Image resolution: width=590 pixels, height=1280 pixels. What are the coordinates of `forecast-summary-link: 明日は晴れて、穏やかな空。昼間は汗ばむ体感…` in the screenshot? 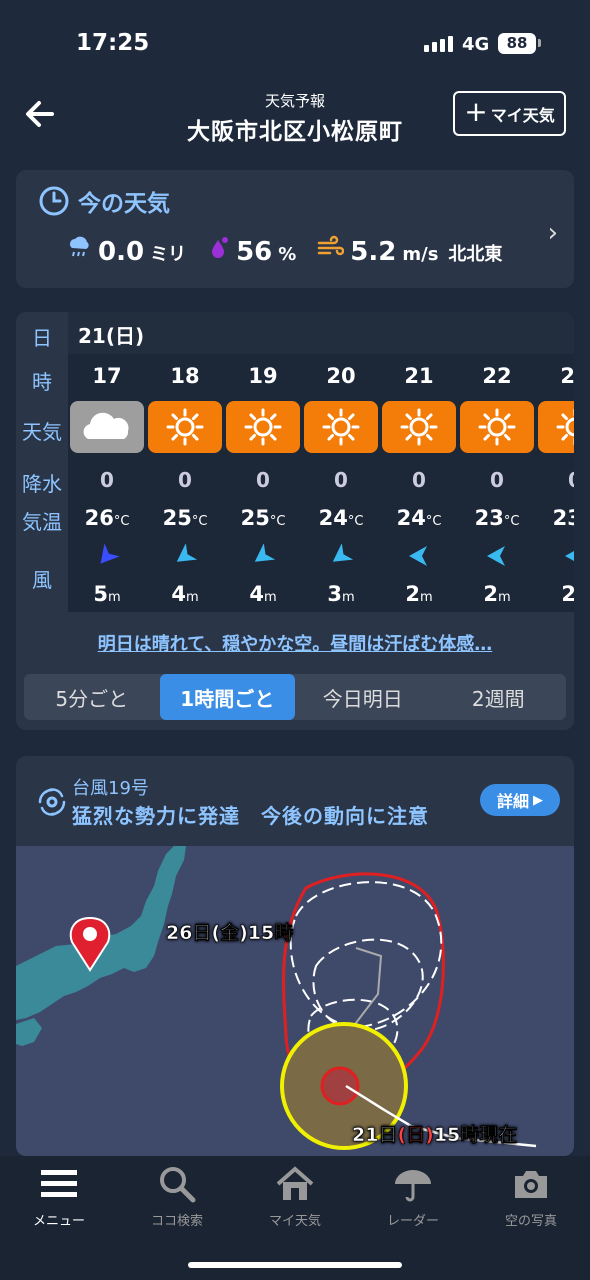 It's located at (295, 643).